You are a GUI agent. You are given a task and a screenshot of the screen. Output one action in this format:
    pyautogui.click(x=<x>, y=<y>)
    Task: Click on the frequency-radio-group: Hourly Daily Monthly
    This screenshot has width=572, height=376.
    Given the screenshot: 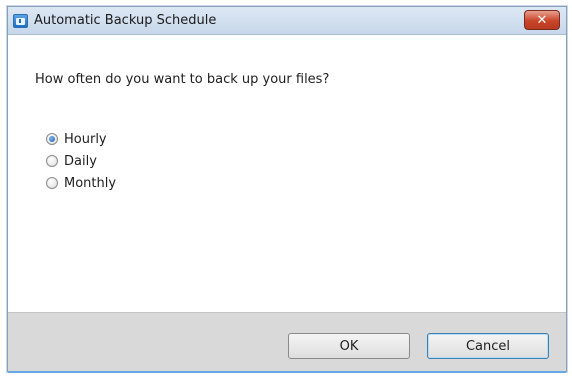 What is the action you would take?
    pyautogui.click(x=81, y=161)
    